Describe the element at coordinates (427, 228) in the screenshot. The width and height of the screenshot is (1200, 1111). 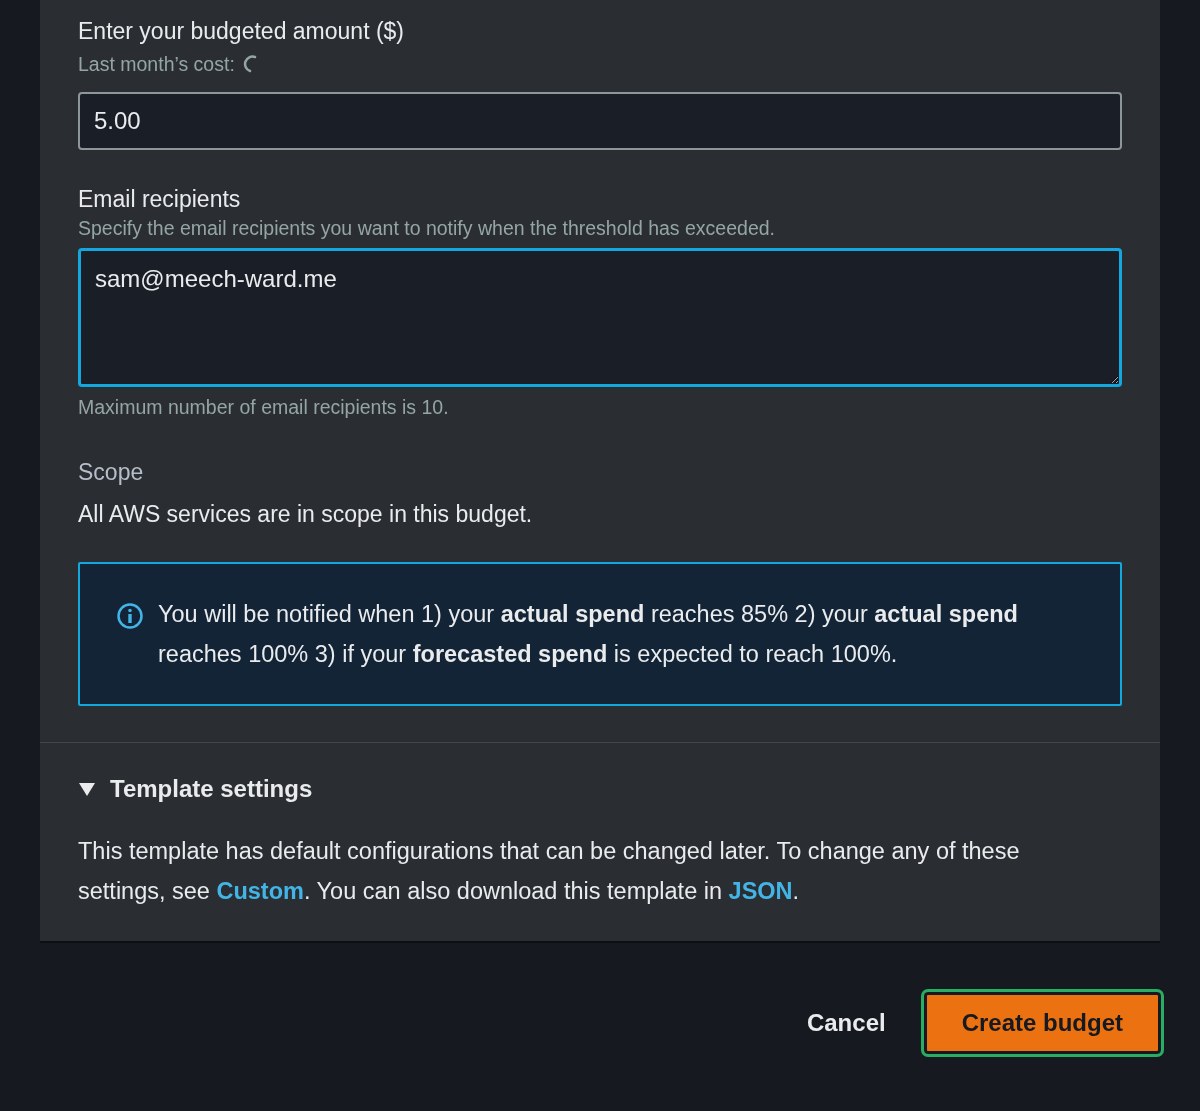
I see `field-description: Specify the email recipients you want to notify when the threshold has exceeded.` at that location.